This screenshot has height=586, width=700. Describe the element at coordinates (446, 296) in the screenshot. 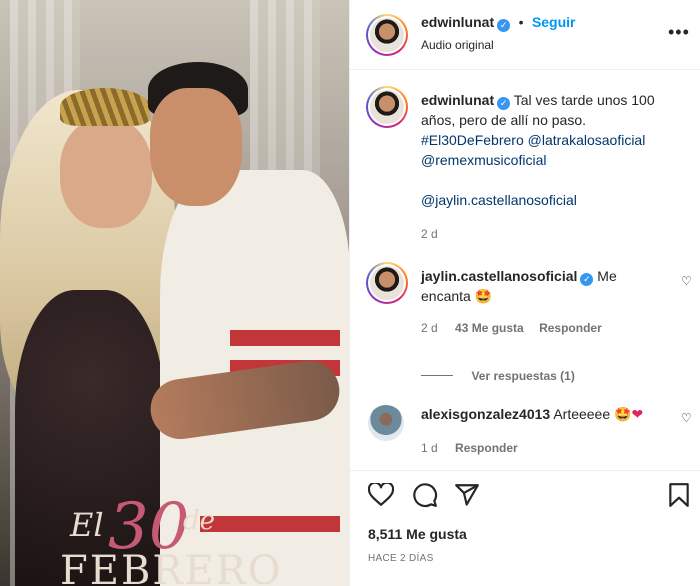

I see `comment-text: encanta` at that location.